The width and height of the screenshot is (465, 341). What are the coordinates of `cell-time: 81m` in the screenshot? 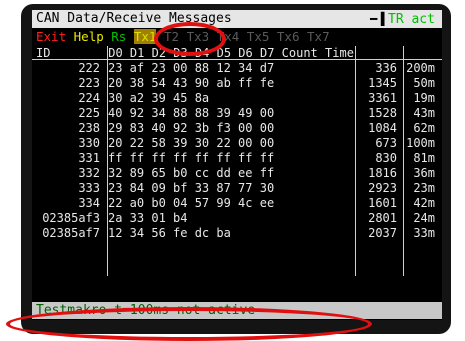 It's located at (424, 158).